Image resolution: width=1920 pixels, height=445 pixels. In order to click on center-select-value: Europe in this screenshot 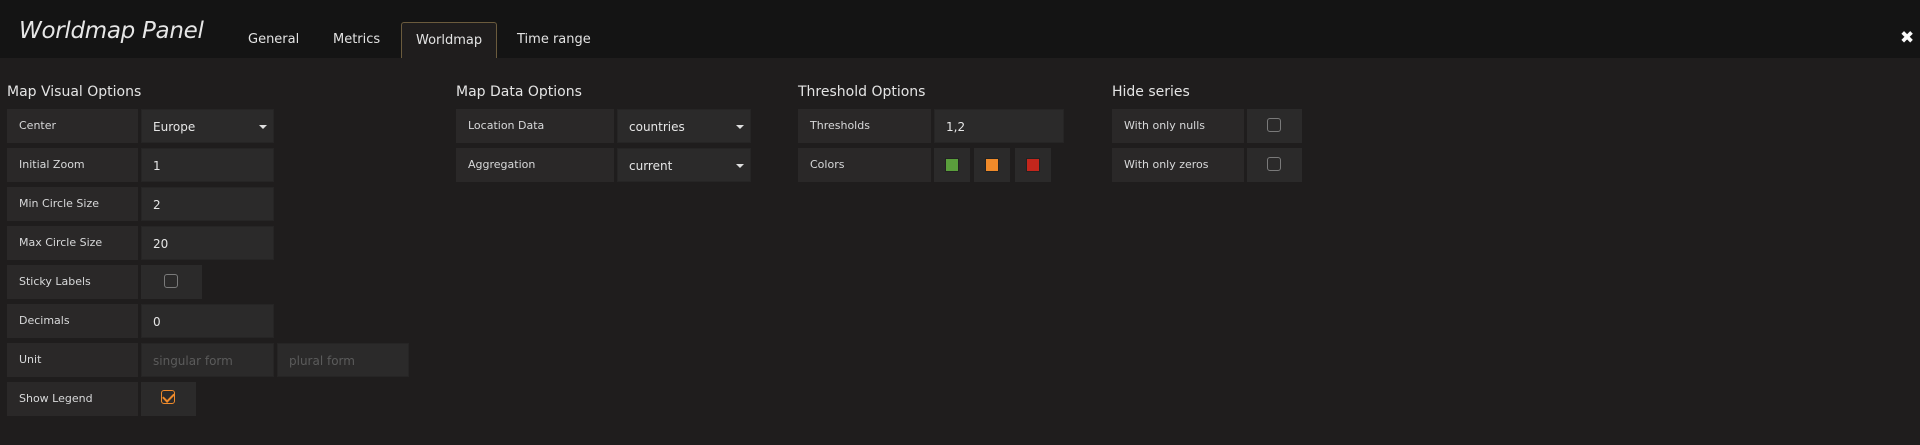, I will do `click(174, 127)`.